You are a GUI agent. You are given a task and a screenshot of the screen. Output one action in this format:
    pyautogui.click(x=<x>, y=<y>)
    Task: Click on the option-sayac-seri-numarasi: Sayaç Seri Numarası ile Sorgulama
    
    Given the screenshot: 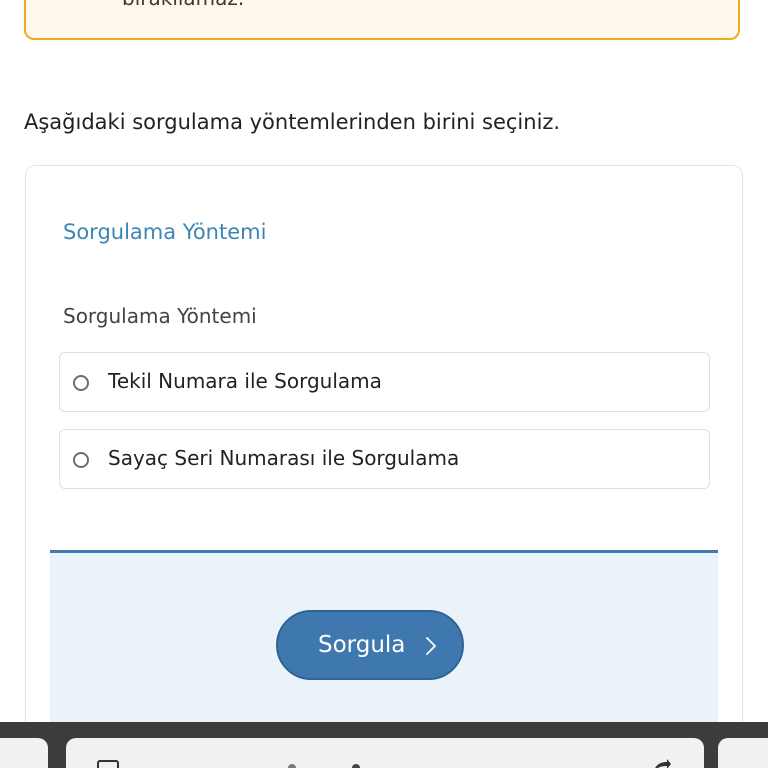 What is the action you would take?
    pyautogui.click(x=384, y=459)
    